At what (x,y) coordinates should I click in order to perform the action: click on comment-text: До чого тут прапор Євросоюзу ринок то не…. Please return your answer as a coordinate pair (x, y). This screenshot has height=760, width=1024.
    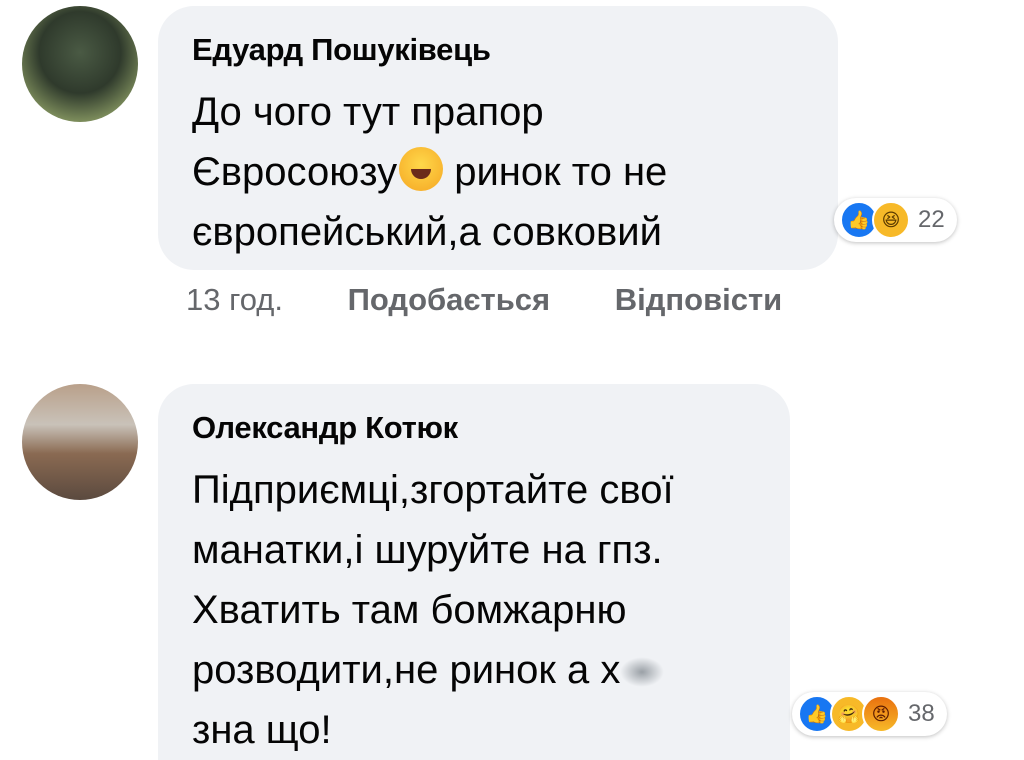
    Looking at the image, I should click on (502, 172).